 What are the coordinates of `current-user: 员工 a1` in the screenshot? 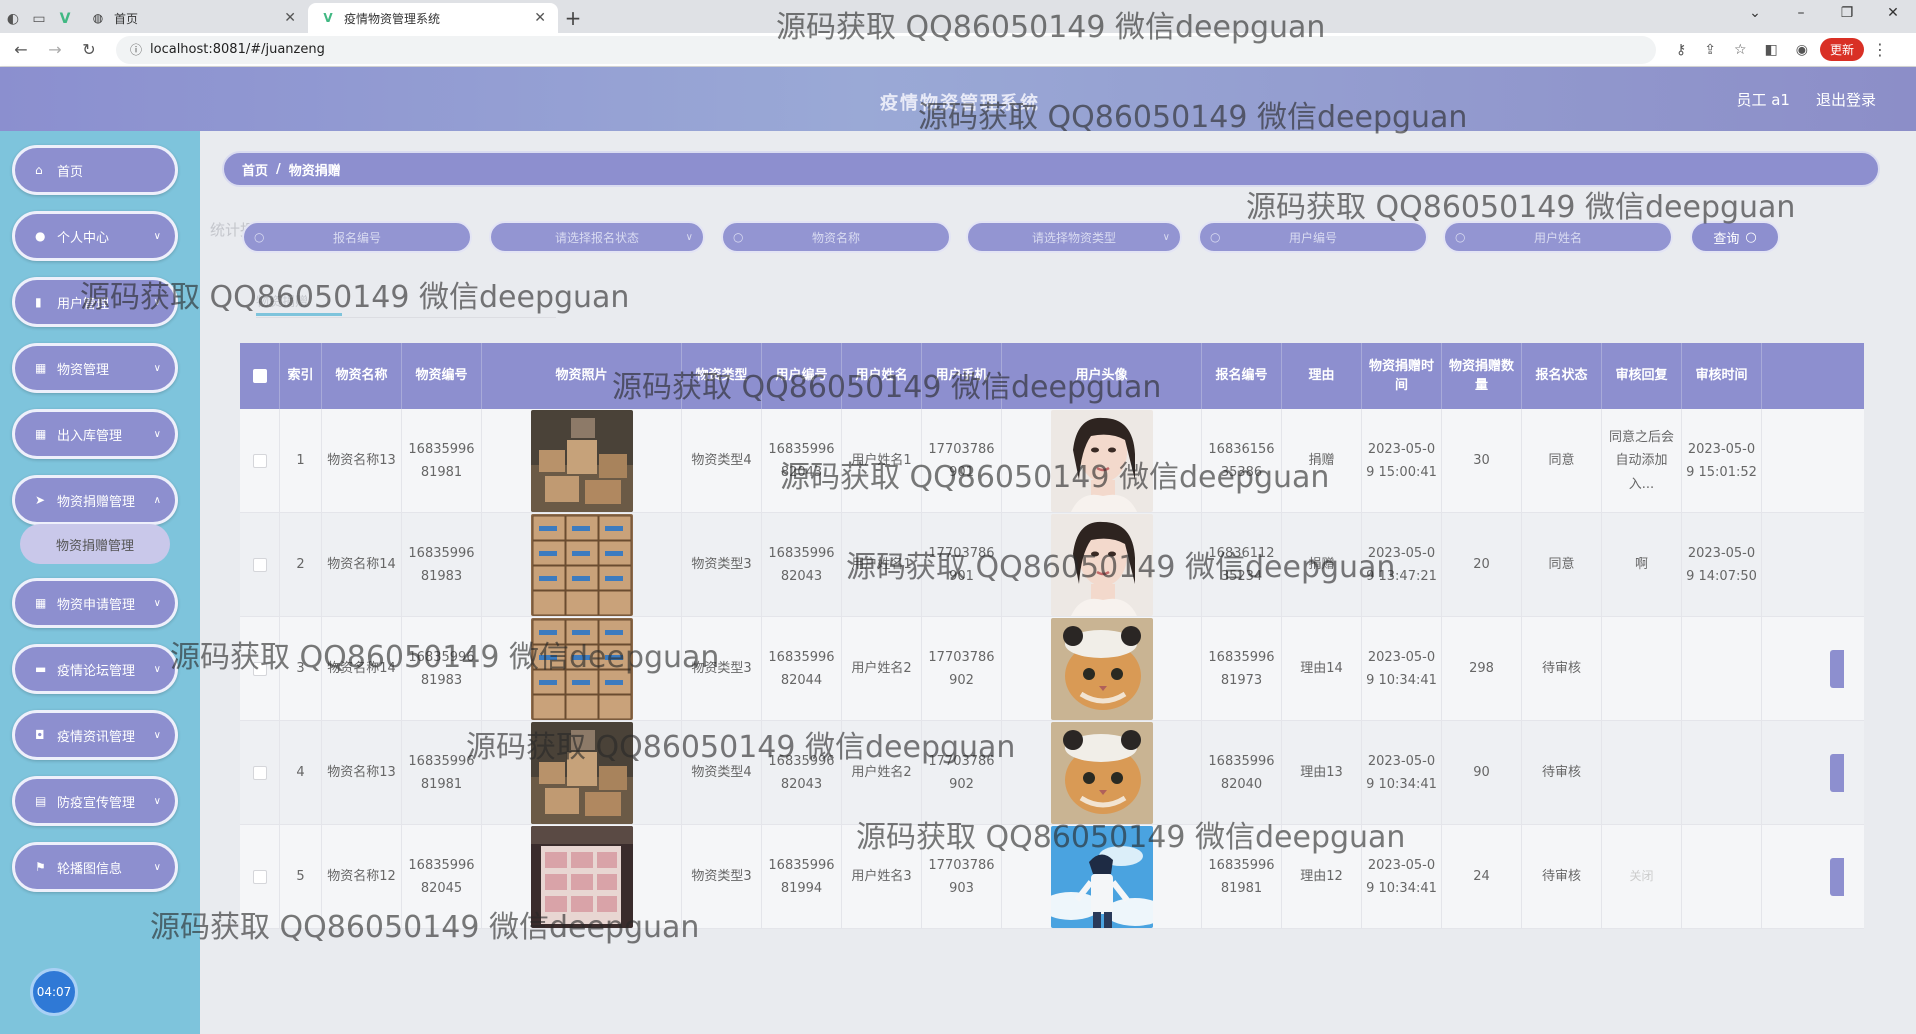 It's located at (1763, 100).